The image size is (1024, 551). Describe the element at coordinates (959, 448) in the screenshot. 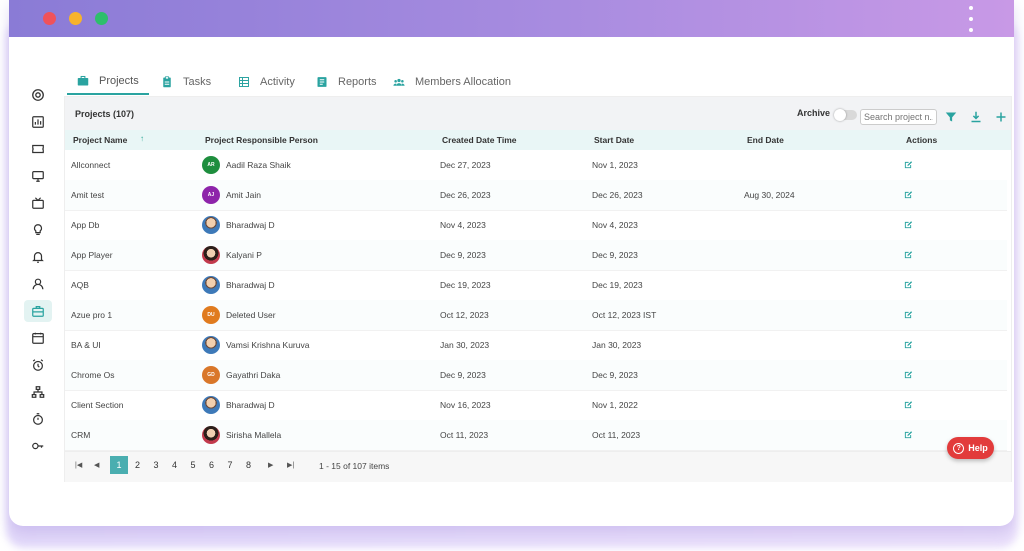

I see `question-icon: ?` at that location.